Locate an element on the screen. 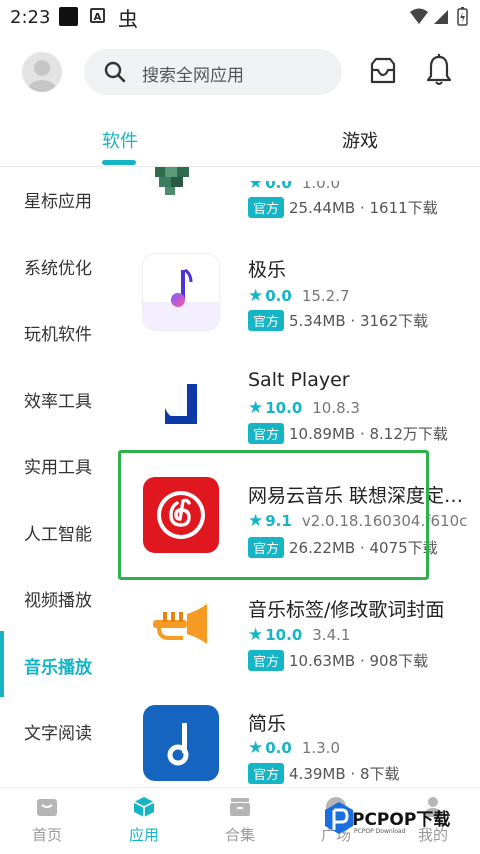 The image size is (480, 854). nav-collections: 合集 is located at coordinates (240, 820).